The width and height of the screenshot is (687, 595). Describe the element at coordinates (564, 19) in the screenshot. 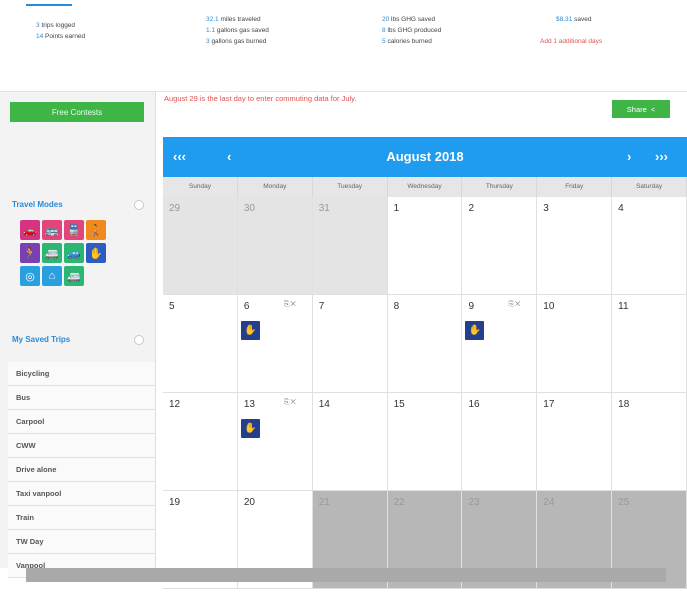

I see `stat-value: $8.31` at that location.